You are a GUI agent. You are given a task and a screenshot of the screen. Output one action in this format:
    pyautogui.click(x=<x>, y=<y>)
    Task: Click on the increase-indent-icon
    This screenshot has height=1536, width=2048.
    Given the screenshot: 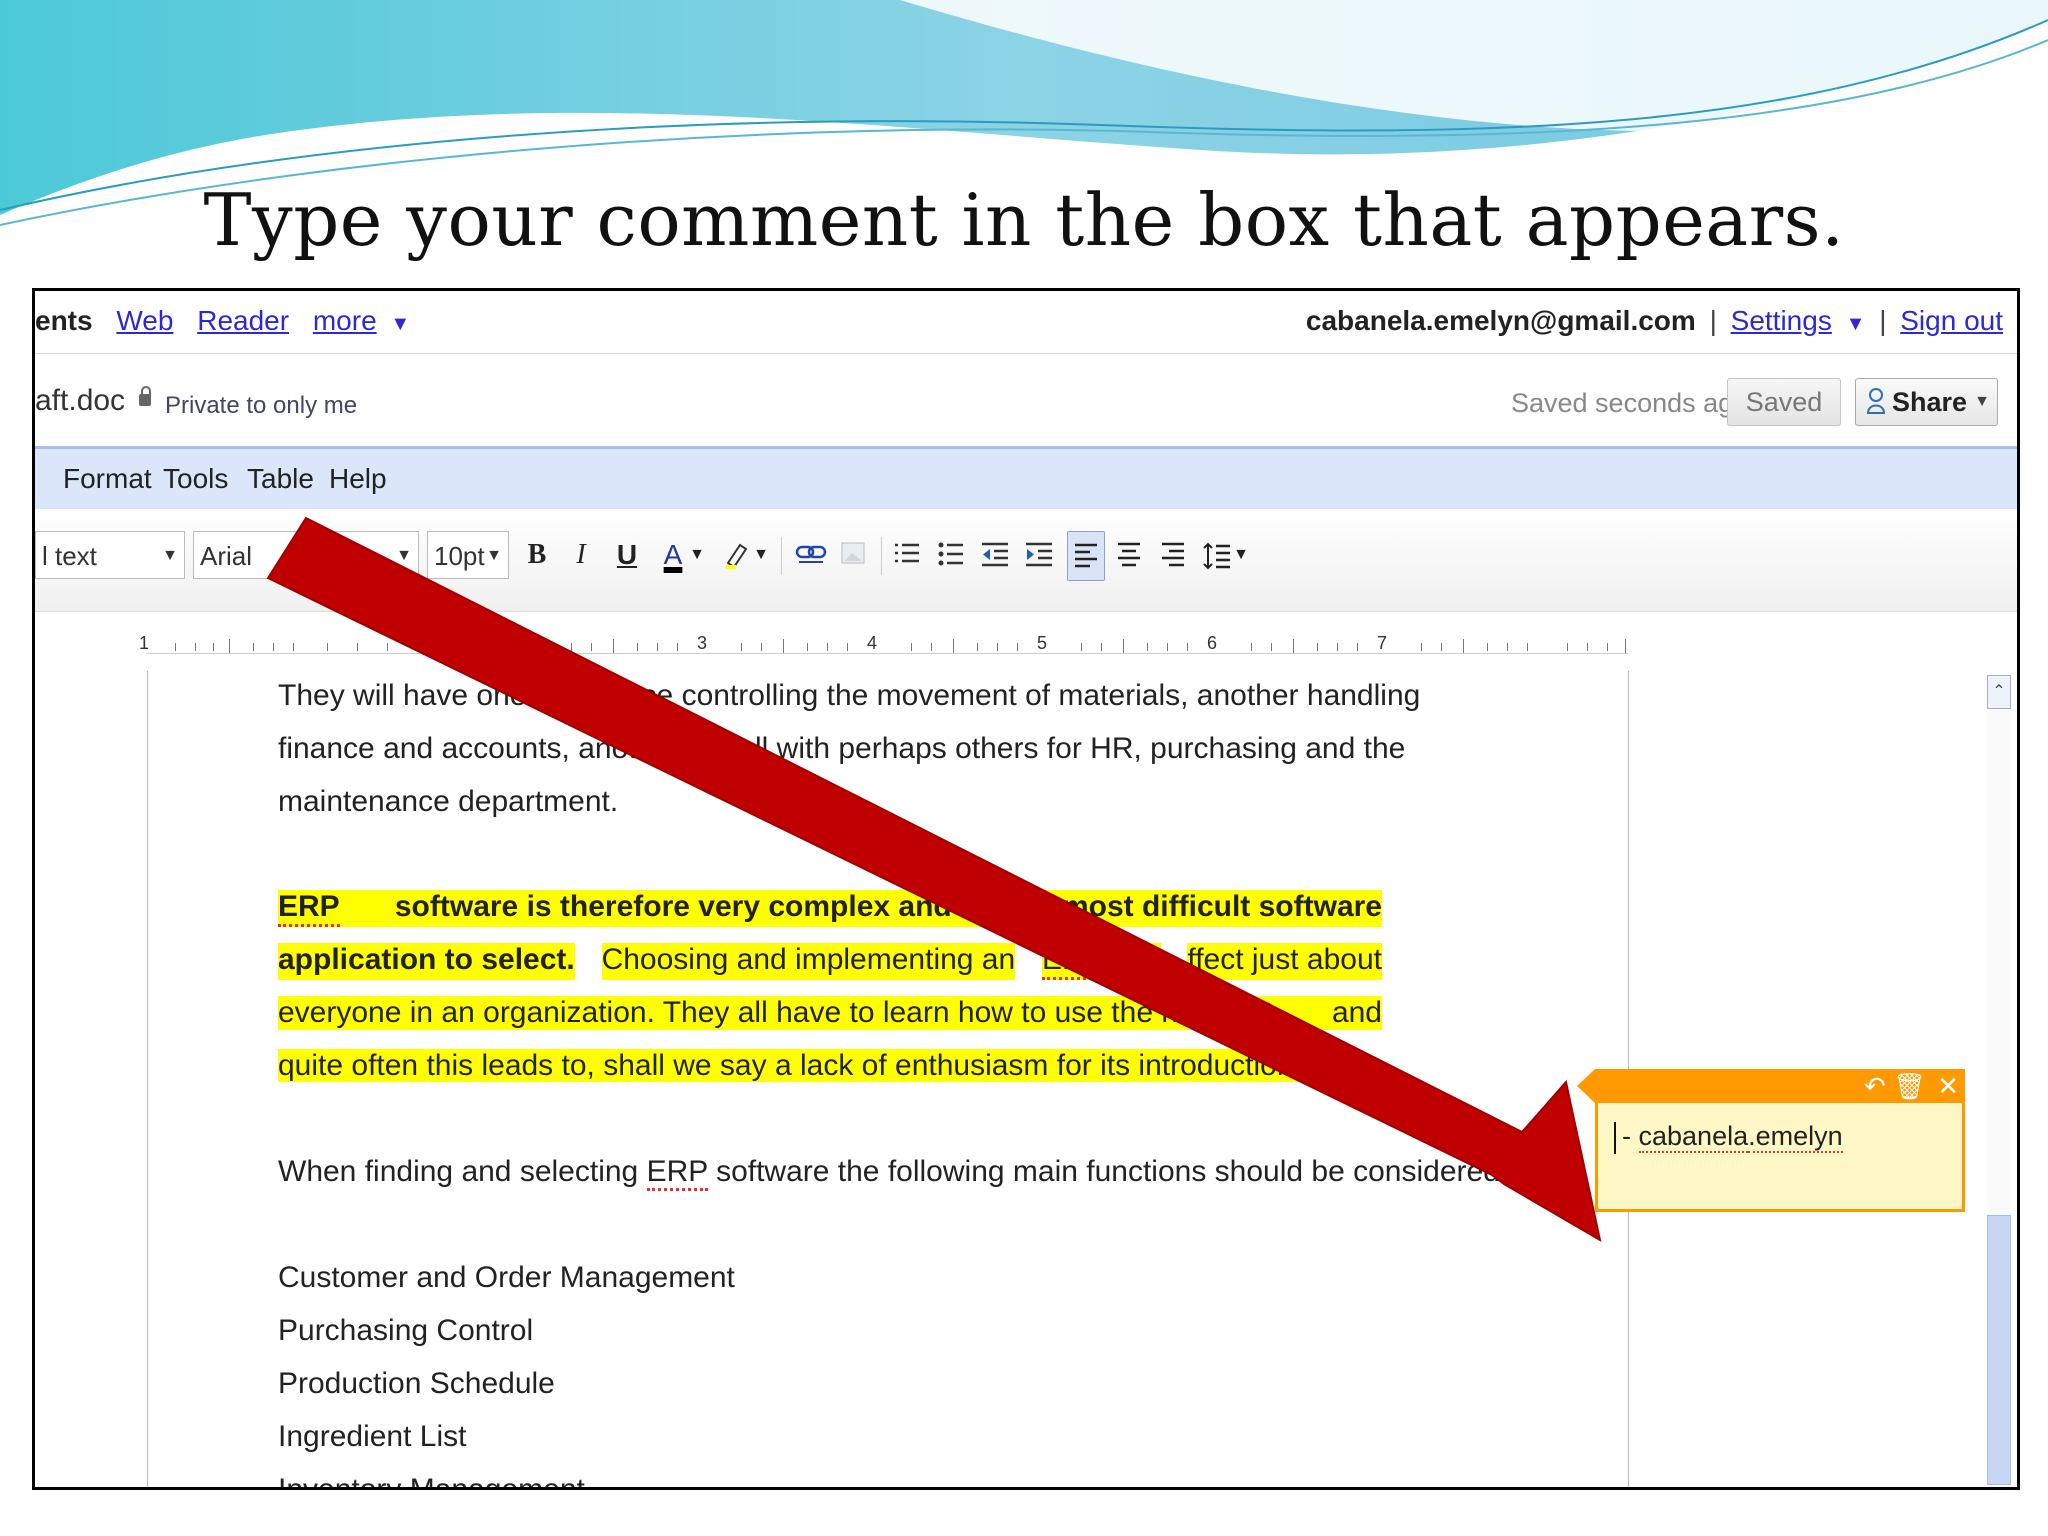 What is the action you would take?
    pyautogui.click(x=1039, y=555)
    